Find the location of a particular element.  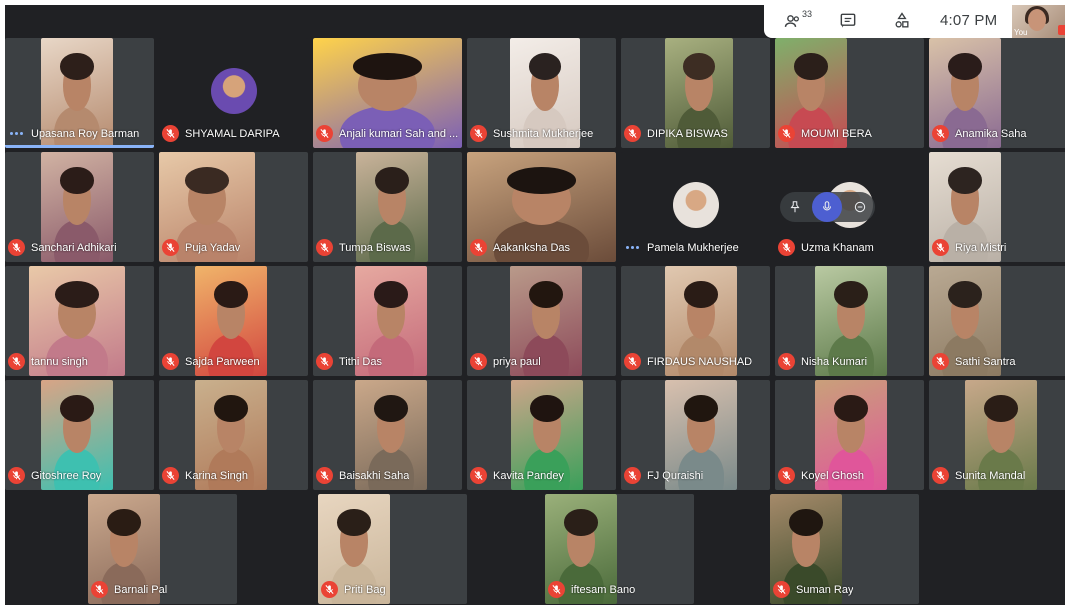

participant-tile: Sanchari Adhikari is located at coordinates (79, 207).